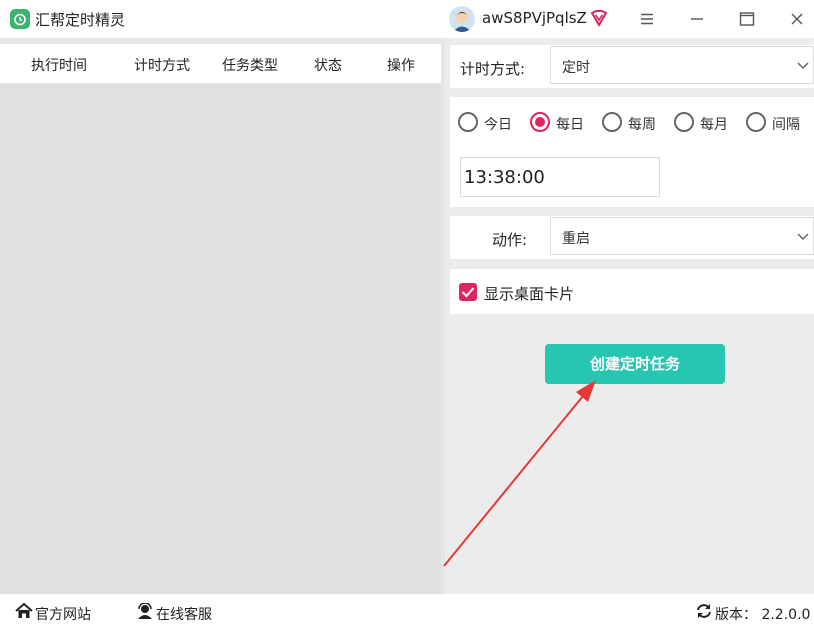 This screenshot has height=631, width=814. Describe the element at coordinates (763, 615) in the screenshot. I see `version-label: 版本： 2.2.0.0` at that location.